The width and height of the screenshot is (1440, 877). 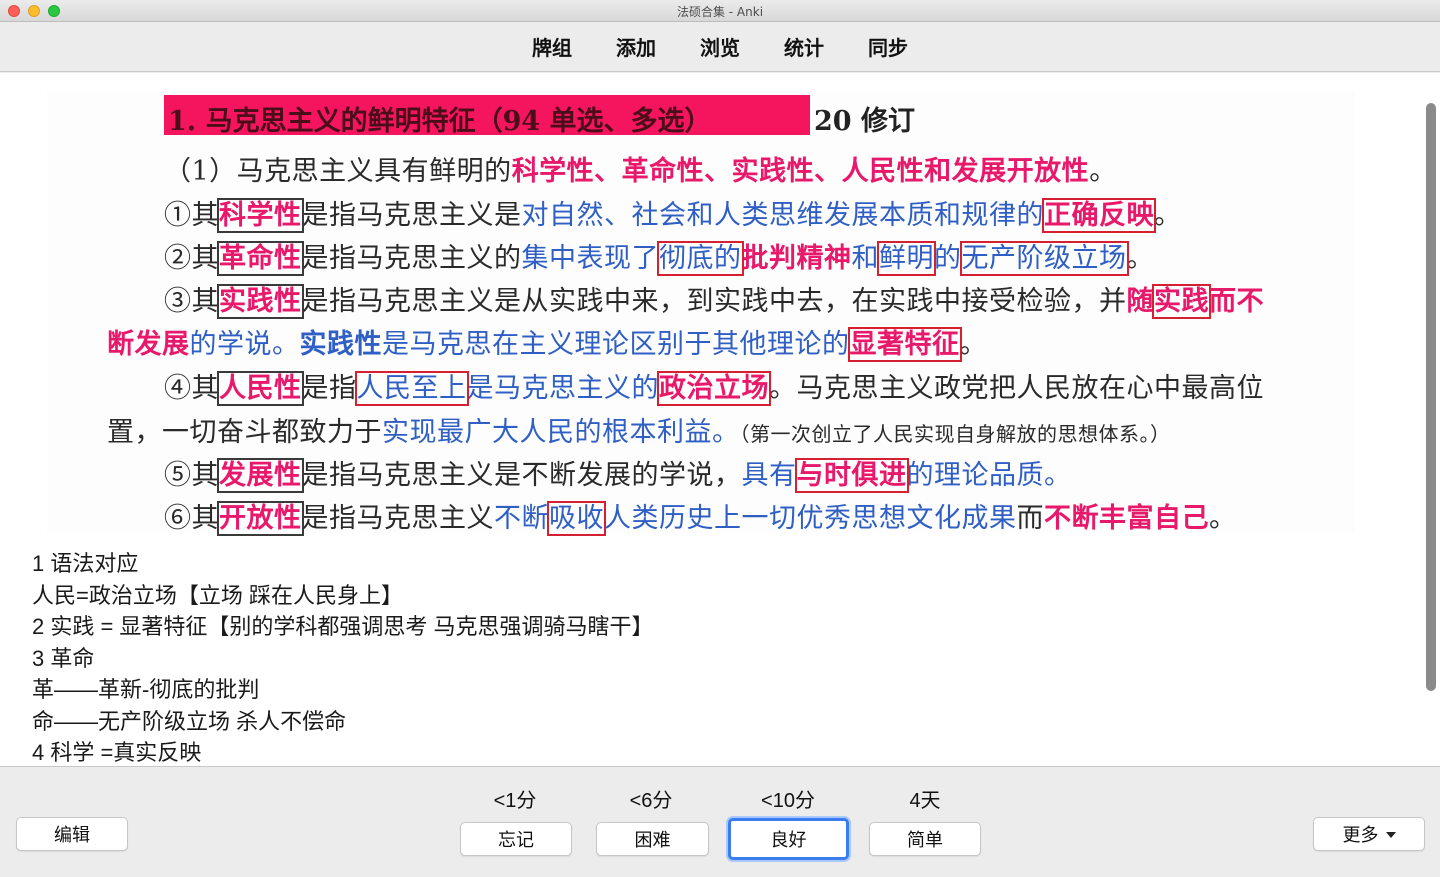 What do you see at coordinates (1360, 835) in the screenshot?
I see `more-label: 更多` at bounding box center [1360, 835].